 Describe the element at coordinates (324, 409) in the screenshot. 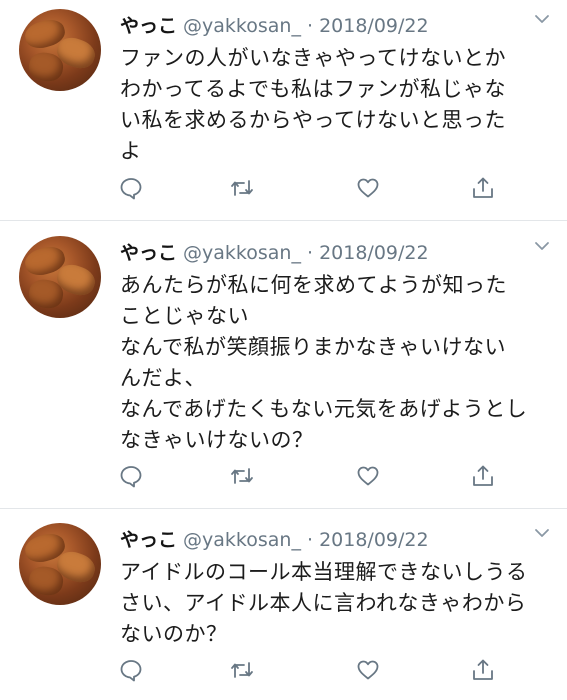

I see `tweet-text-line: なんであげたくもない元気をあげようとし` at that location.